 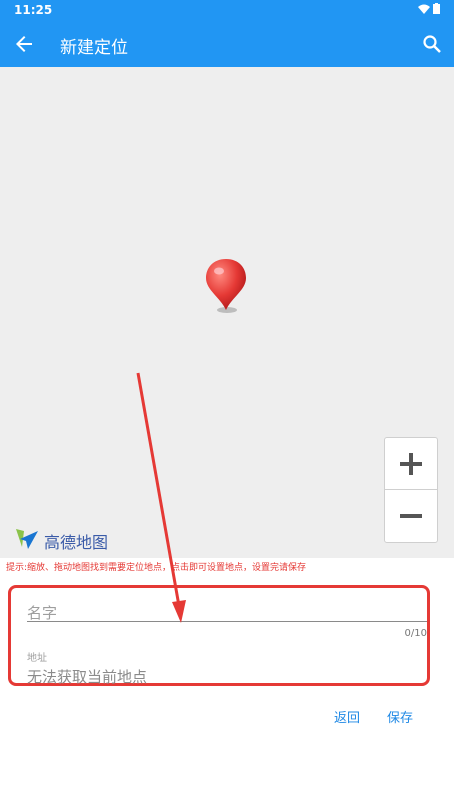 I want to click on zoom-out-button, so click(x=411, y=516).